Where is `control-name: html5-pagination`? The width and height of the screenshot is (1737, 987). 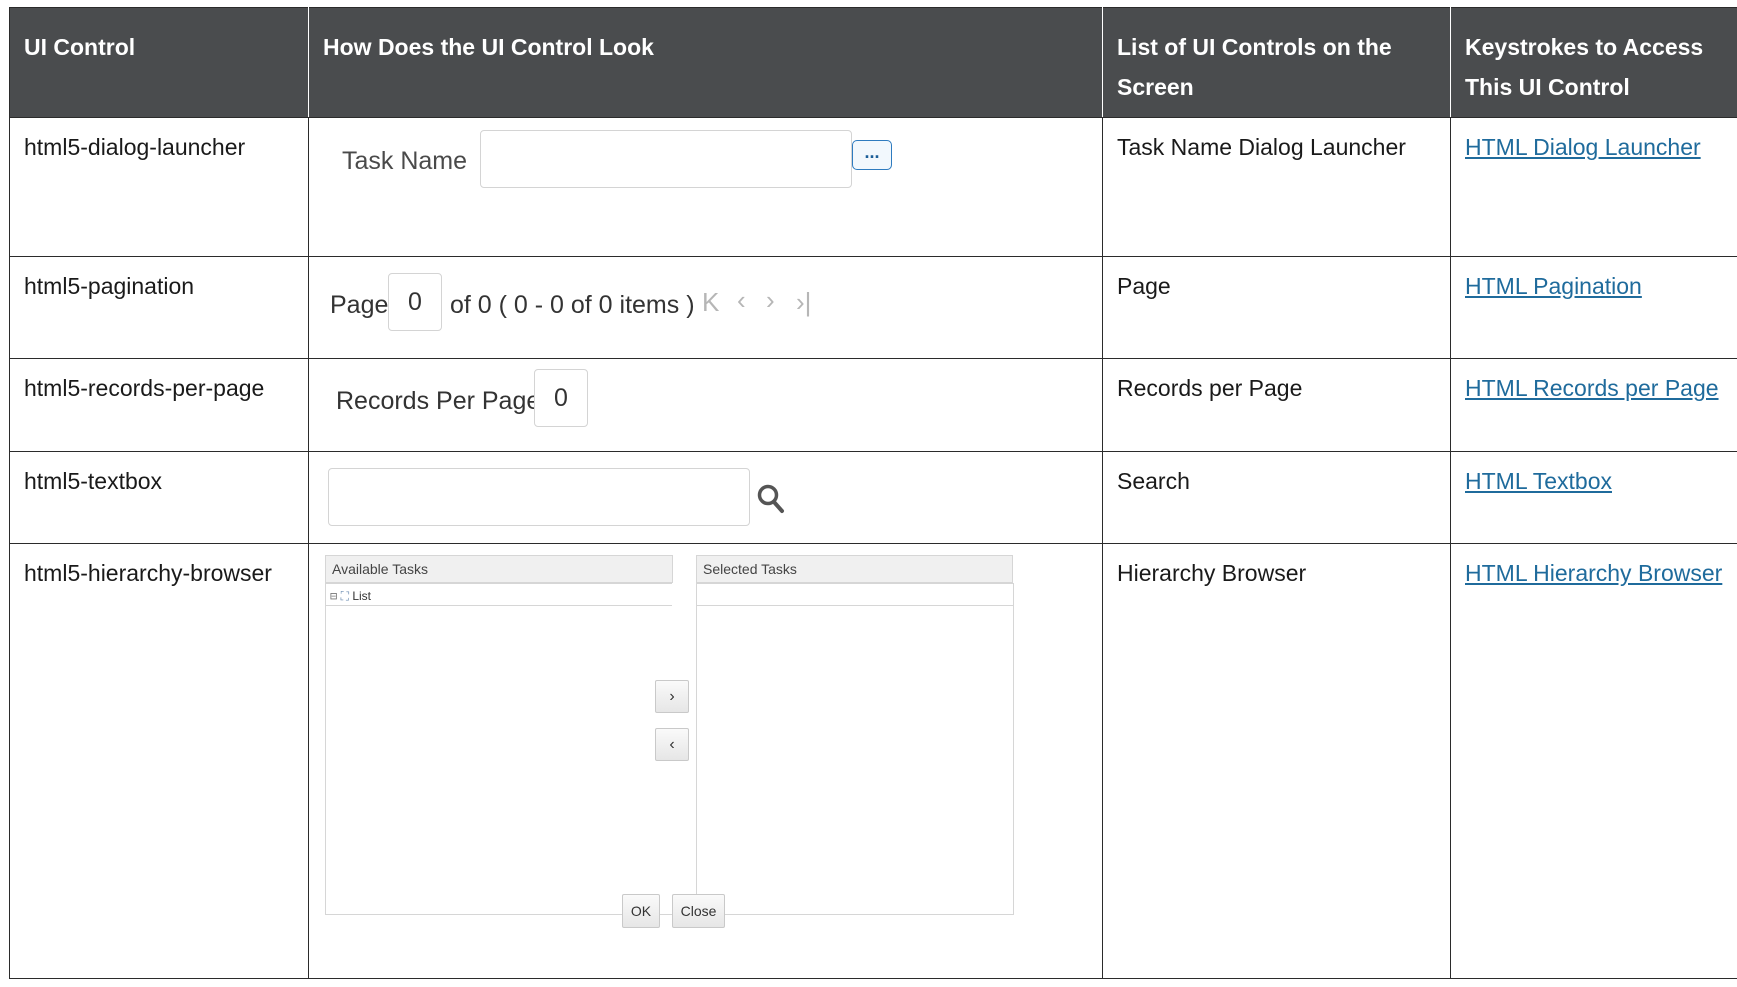 control-name: html5-pagination is located at coordinates (159, 307).